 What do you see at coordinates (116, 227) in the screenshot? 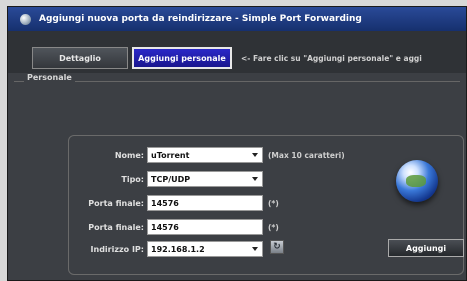
I see `end-port-label: Porta finale:` at bounding box center [116, 227].